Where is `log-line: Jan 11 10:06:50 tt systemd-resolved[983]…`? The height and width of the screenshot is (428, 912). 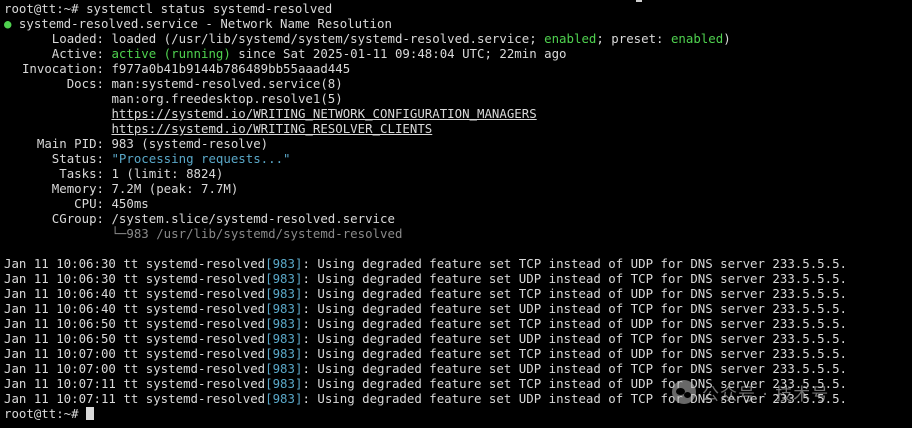
log-line: Jan 11 10:06:50 tt systemd-resolved[983]… is located at coordinates (458, 338).